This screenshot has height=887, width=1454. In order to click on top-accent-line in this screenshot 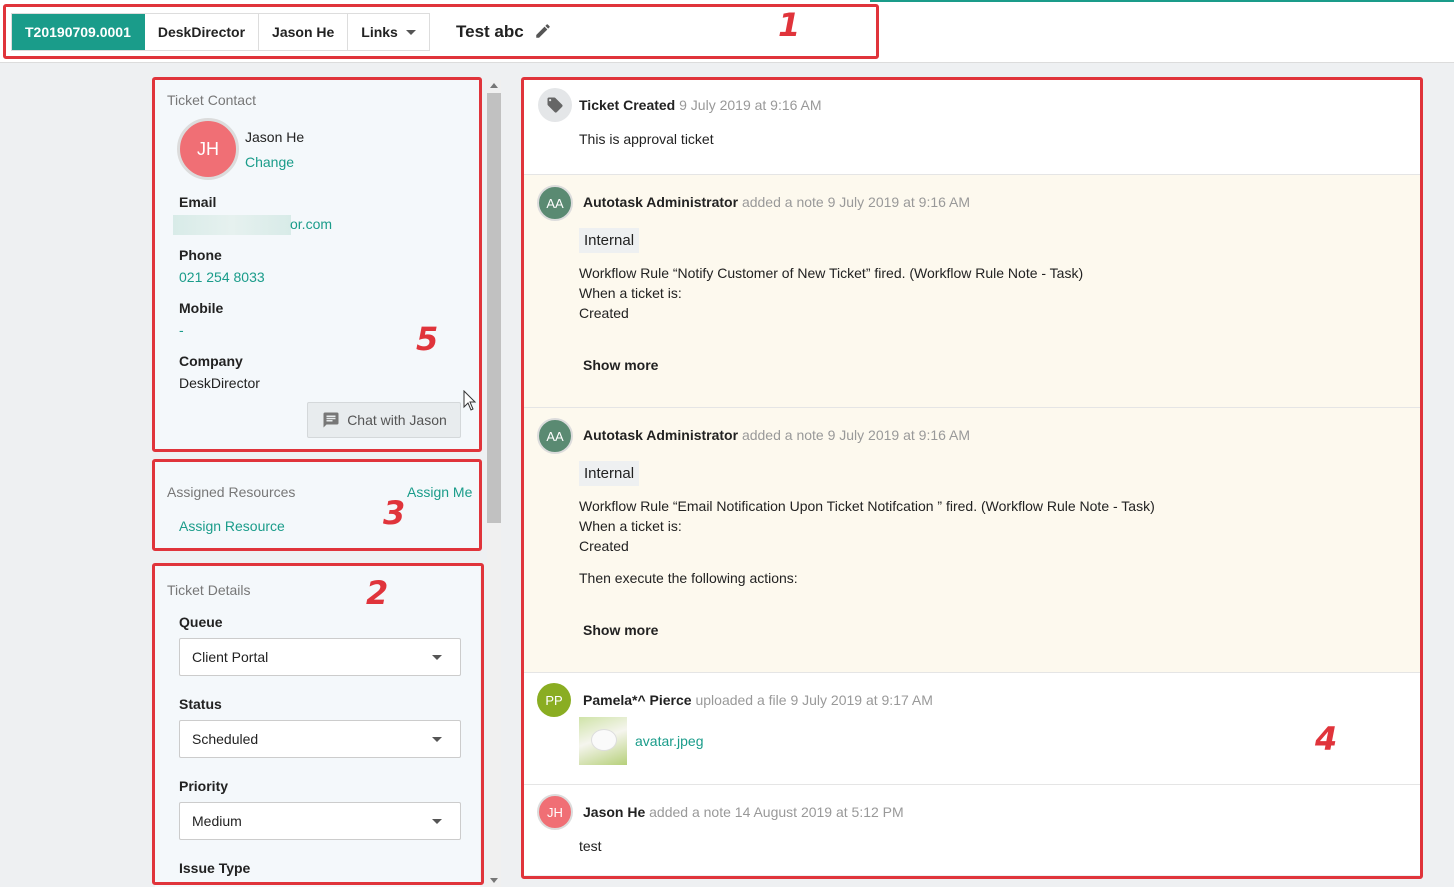, I will do `click(1162, 1)`.